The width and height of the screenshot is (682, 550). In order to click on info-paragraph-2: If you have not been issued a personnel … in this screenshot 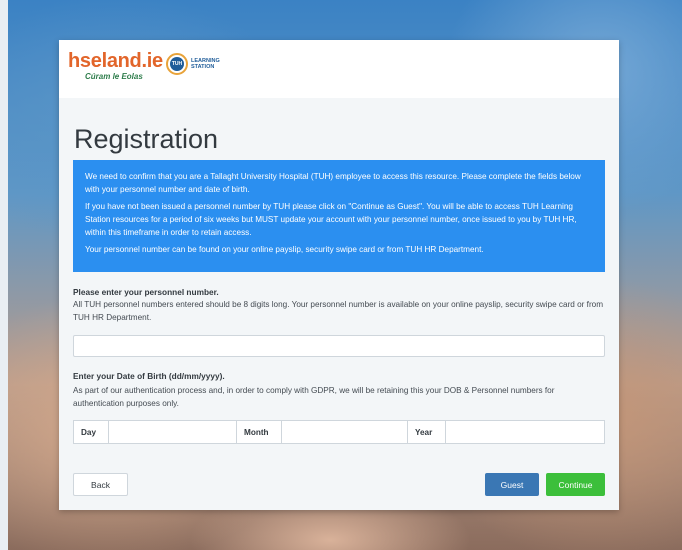, I will do `click(331, 219)`.